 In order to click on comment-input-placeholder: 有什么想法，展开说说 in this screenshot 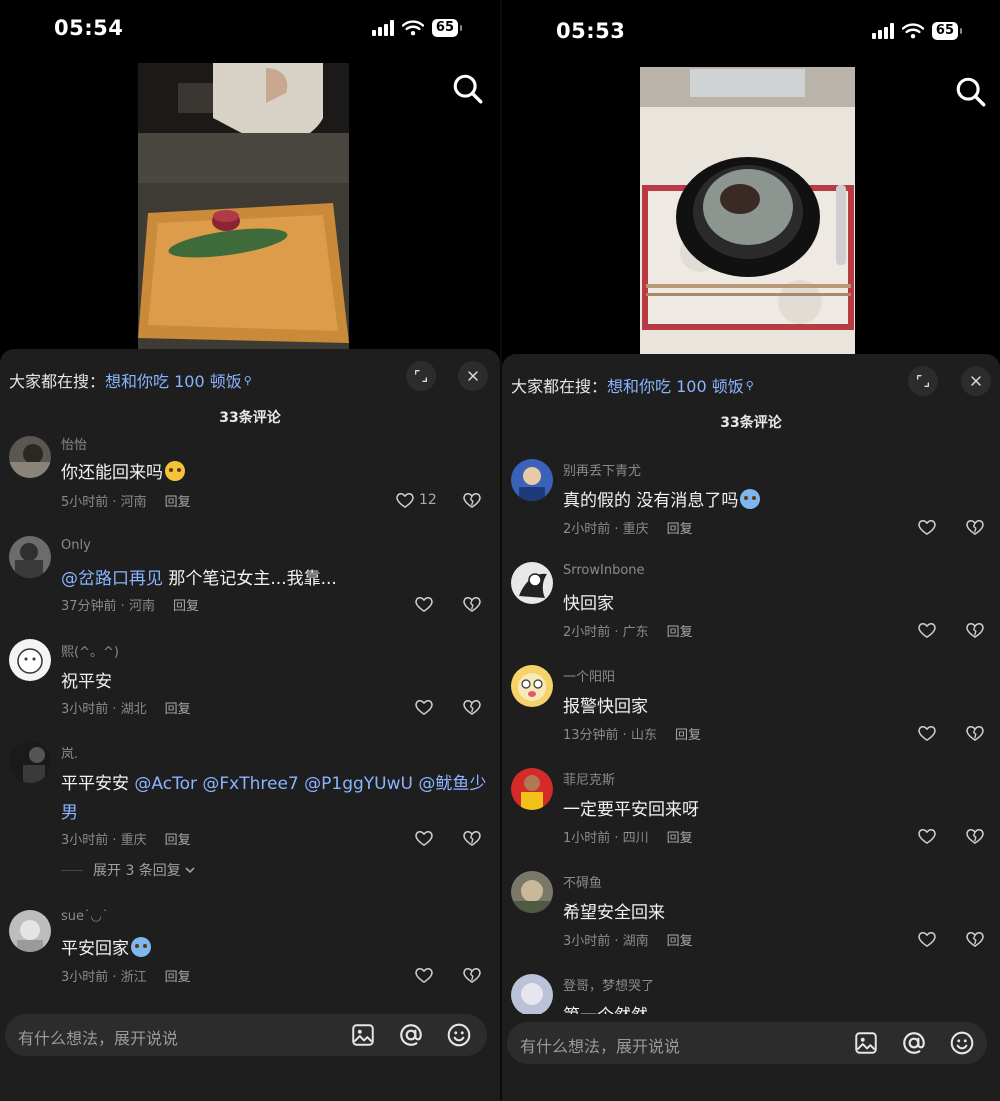, I will do `click(600, 1046)`.